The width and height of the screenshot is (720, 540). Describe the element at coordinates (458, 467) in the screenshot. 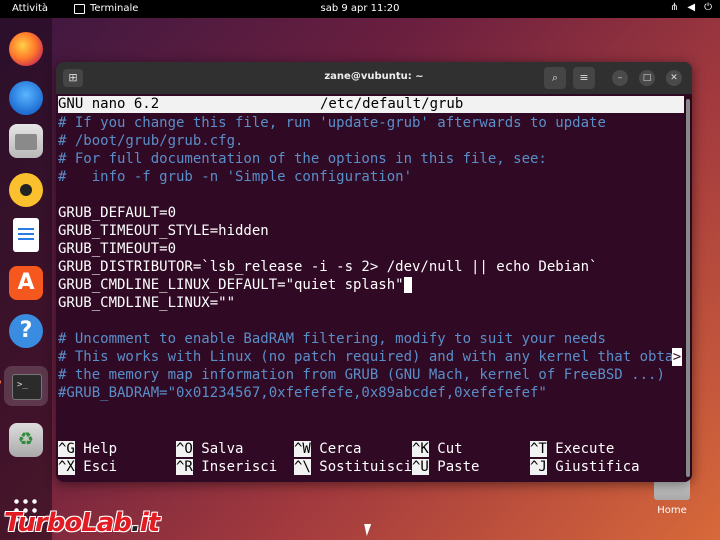

I see `shortcut-label: Paste` at that location.